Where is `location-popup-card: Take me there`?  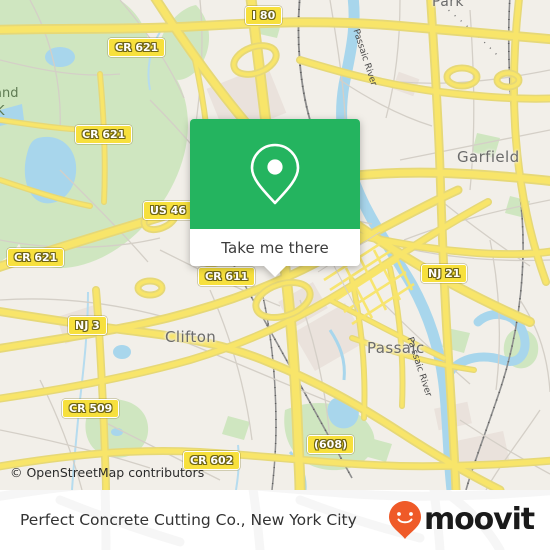 location-popup-card: Take me there is located at coordinates (275, 198).